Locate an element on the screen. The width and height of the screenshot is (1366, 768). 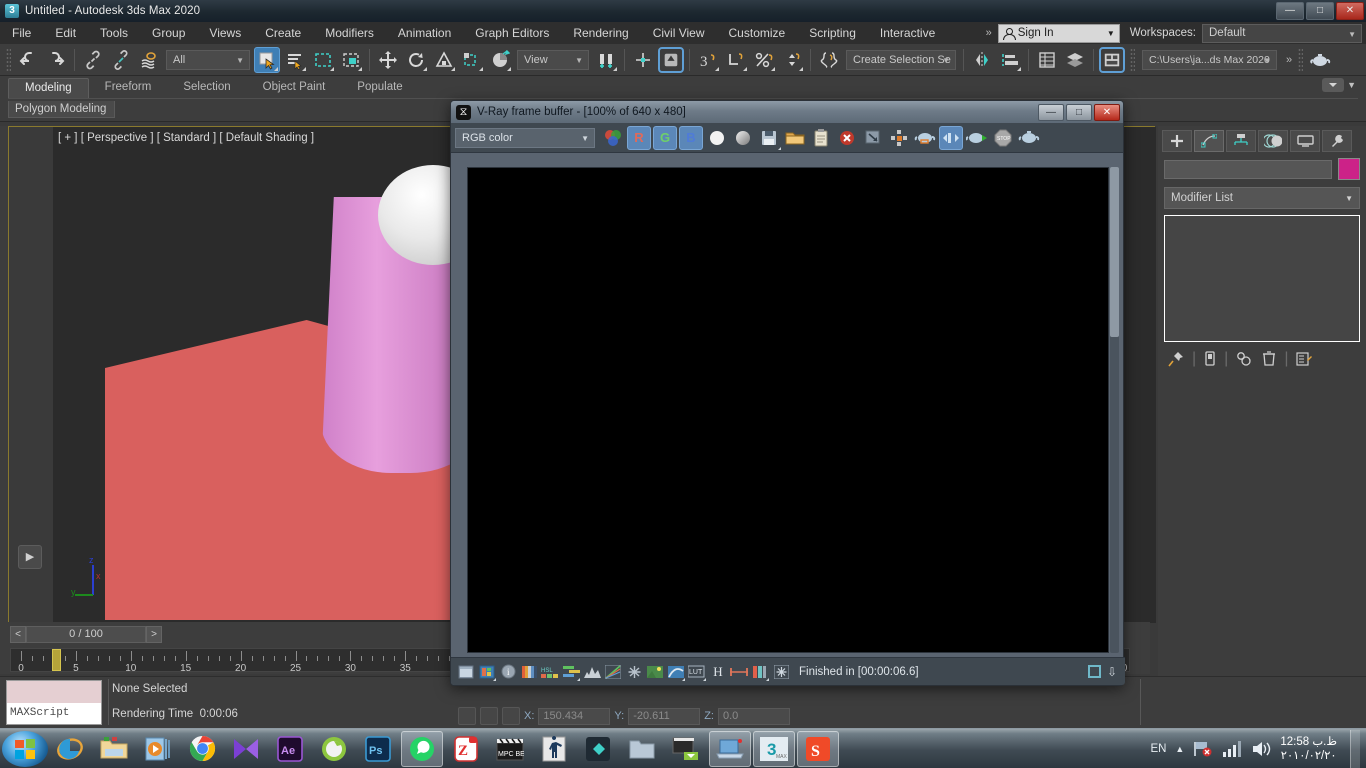
exposure-gradient-icon is located at coordinates (529, 672).